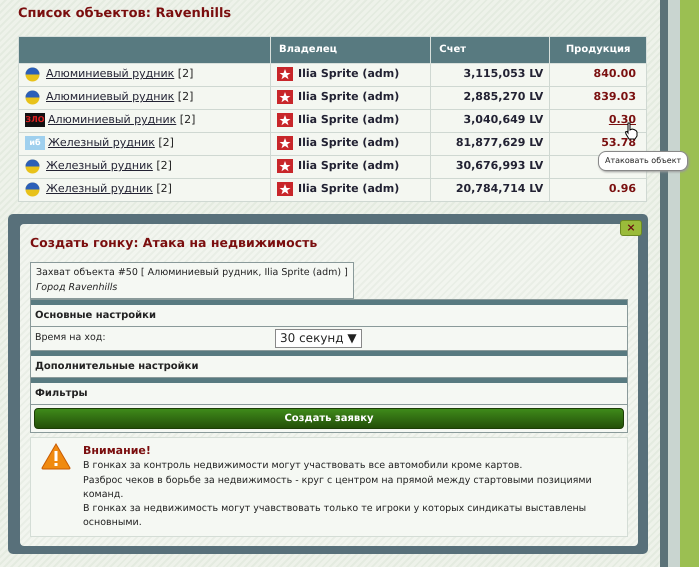 The height and width of the screenshot is (567, 699). What do you see at coordinates (598, 49) in the screenshot?
I see `column-header: Продукция` at bounding box center [598, 49].